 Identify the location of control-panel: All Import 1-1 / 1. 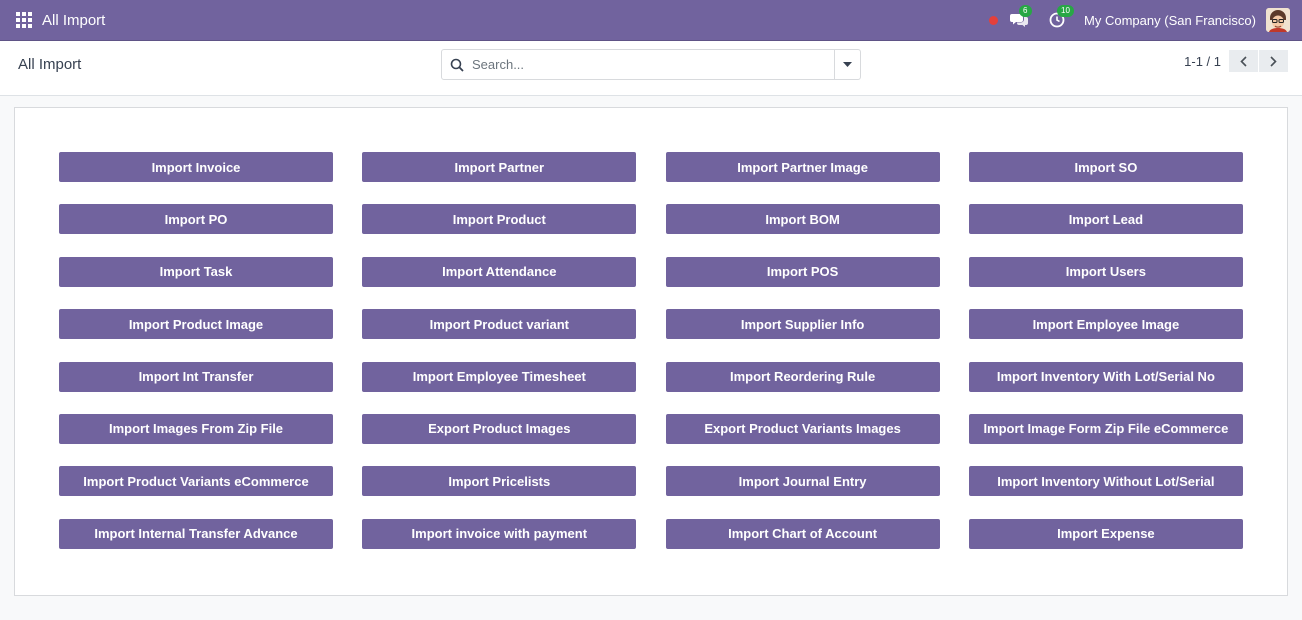
(651, 68).